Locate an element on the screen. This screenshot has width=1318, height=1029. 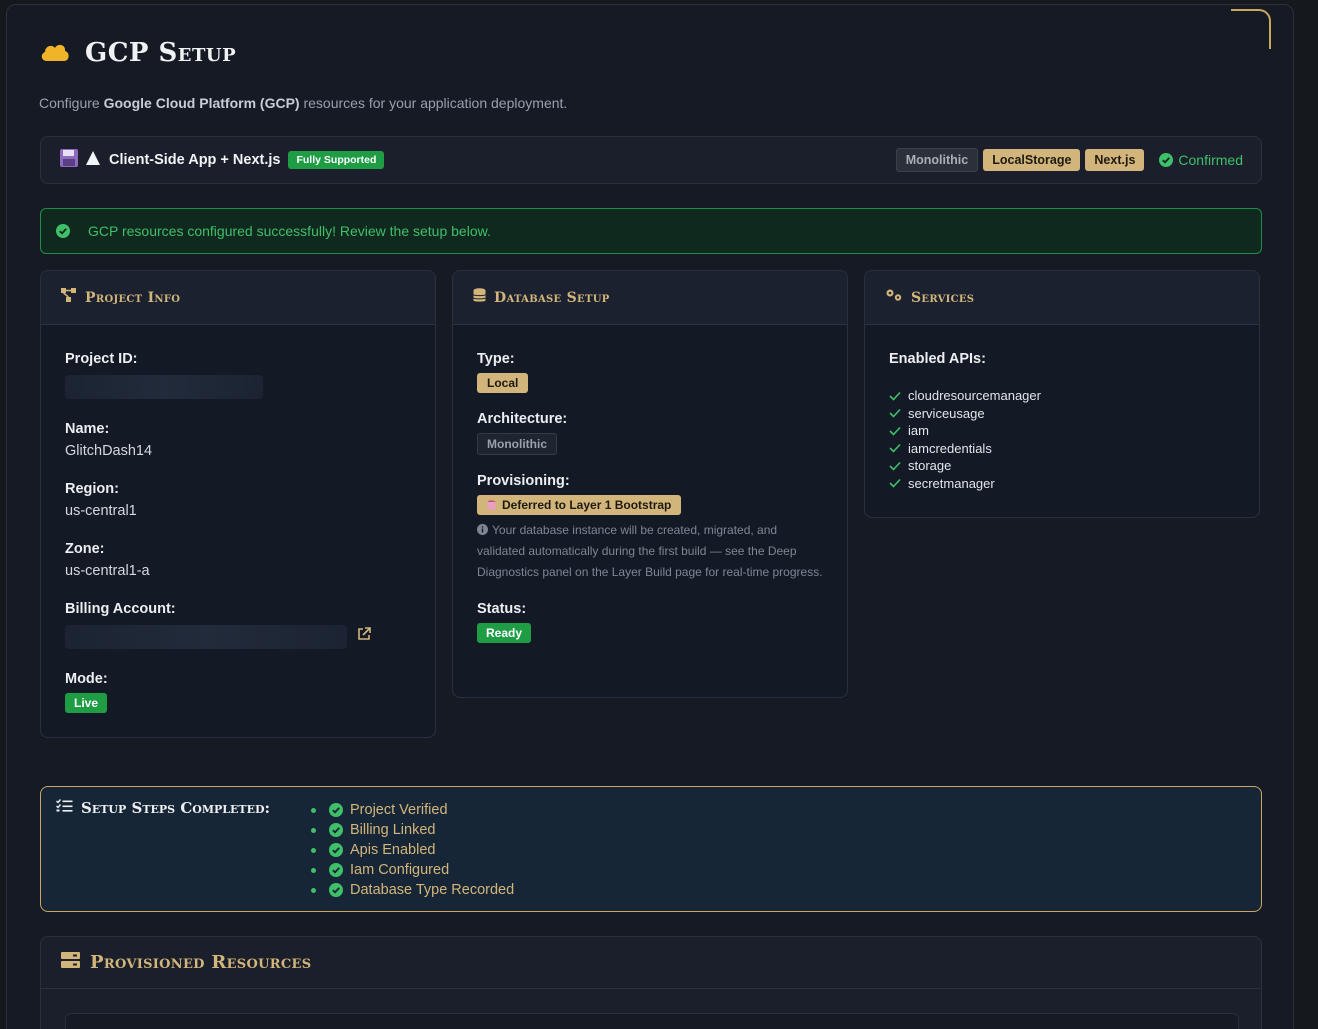
region-label: Region: is located at coordinates (92, 489).